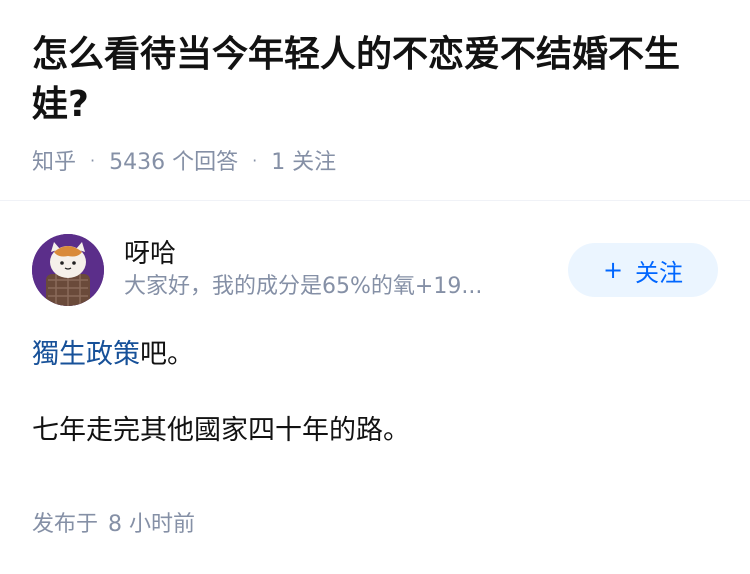 The height and width of the screenshot is (574, 750). I want to click on follow-button: + 关注, so click(643, 270).